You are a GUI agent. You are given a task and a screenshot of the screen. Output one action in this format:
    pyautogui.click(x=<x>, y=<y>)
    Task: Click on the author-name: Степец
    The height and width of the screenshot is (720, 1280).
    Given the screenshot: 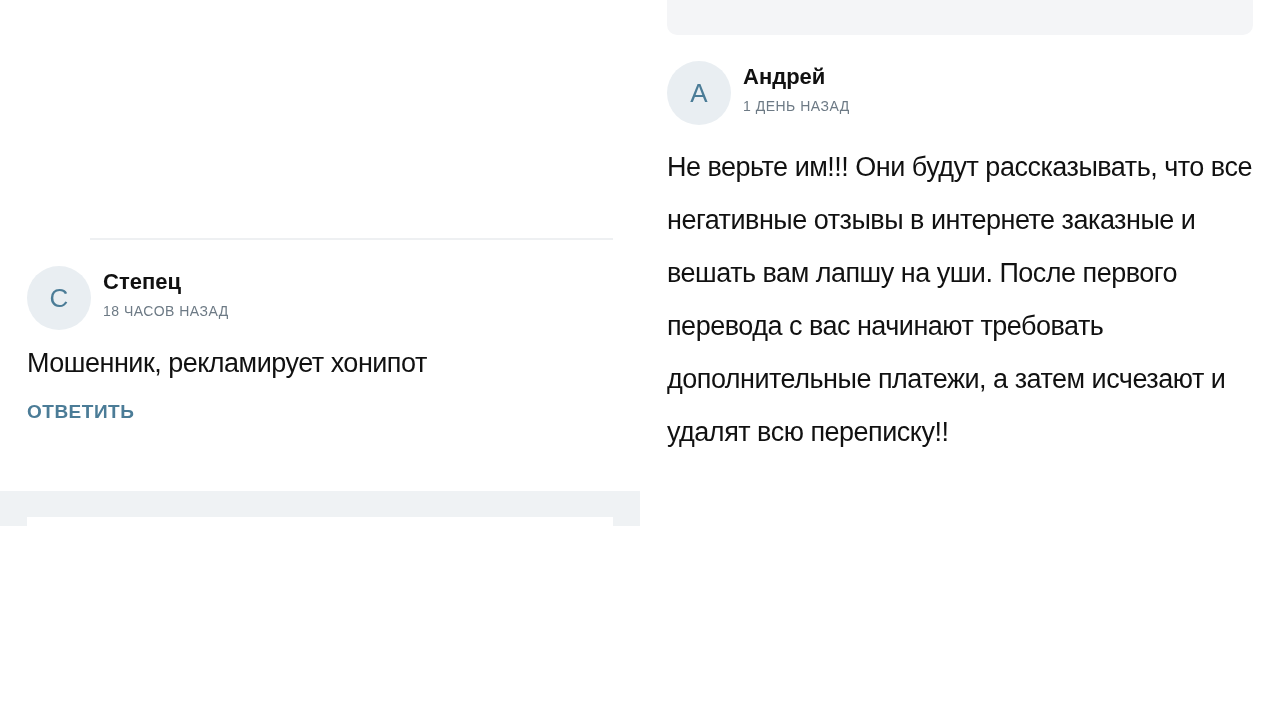 What is the action you would take?
    pyautogui.click(x=142, y=282)
    